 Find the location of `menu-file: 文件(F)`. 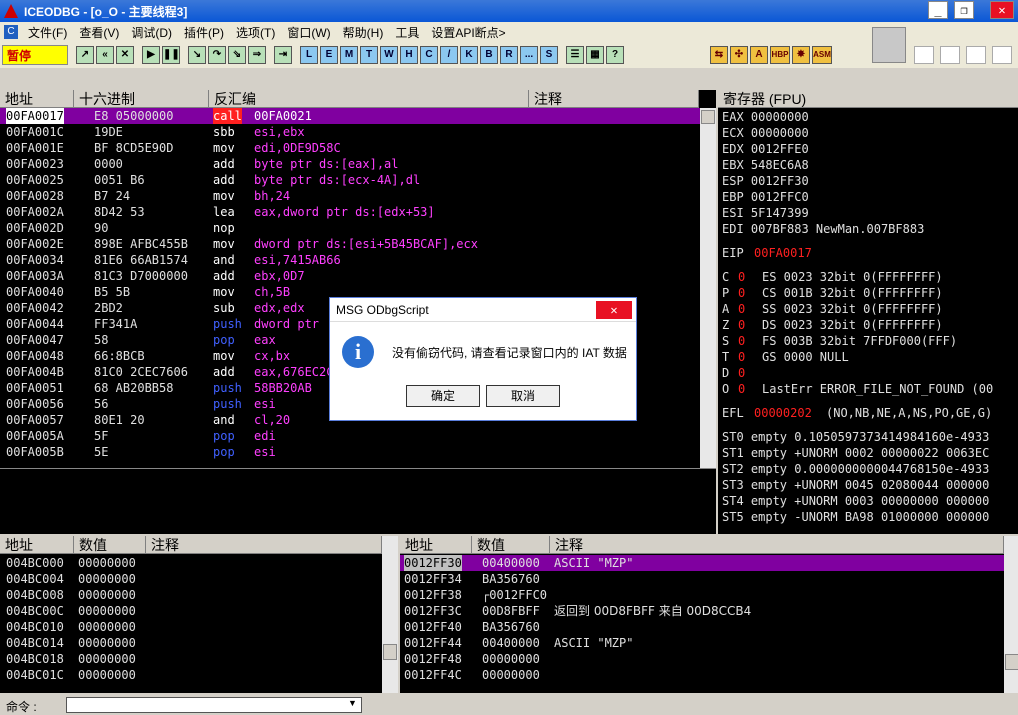

menu-file: 文件(F) is located at coordinates (47, 32).